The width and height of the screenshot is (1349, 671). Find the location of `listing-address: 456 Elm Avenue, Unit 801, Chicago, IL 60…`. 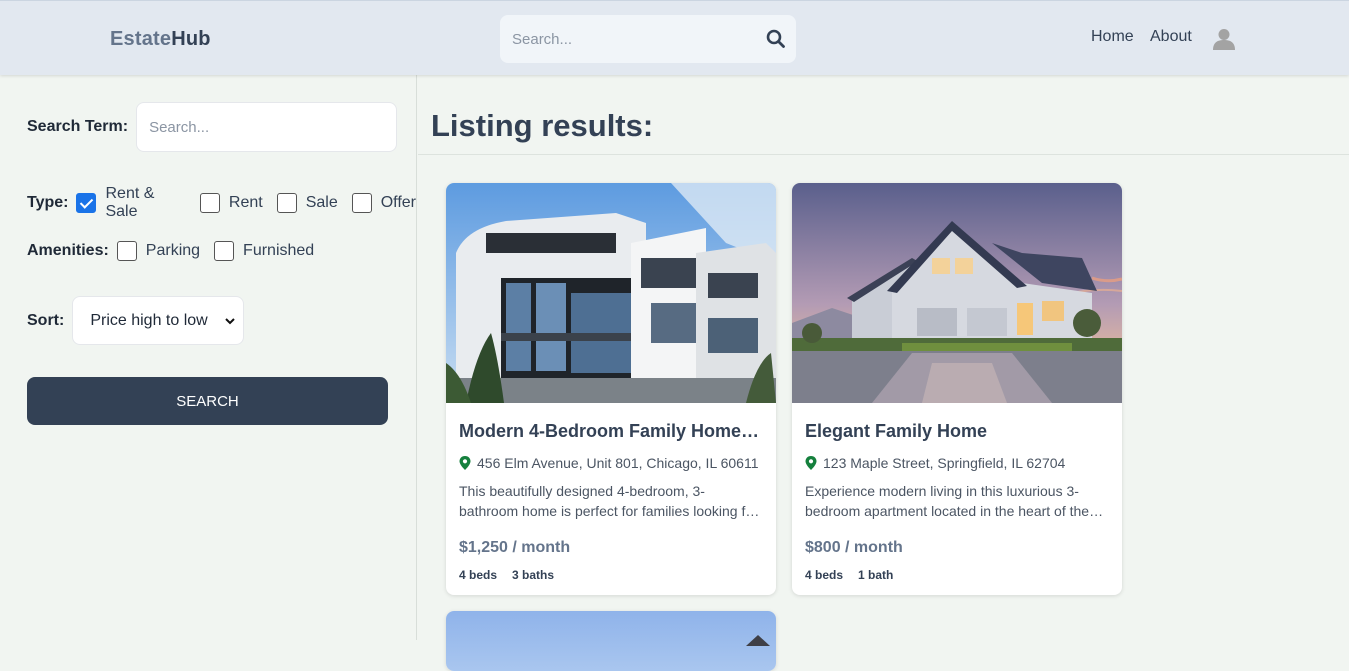

listing-address: 456 Elm Avenue, Unit 801, Chicago, IL 60… is located at coordinates (611, 463).